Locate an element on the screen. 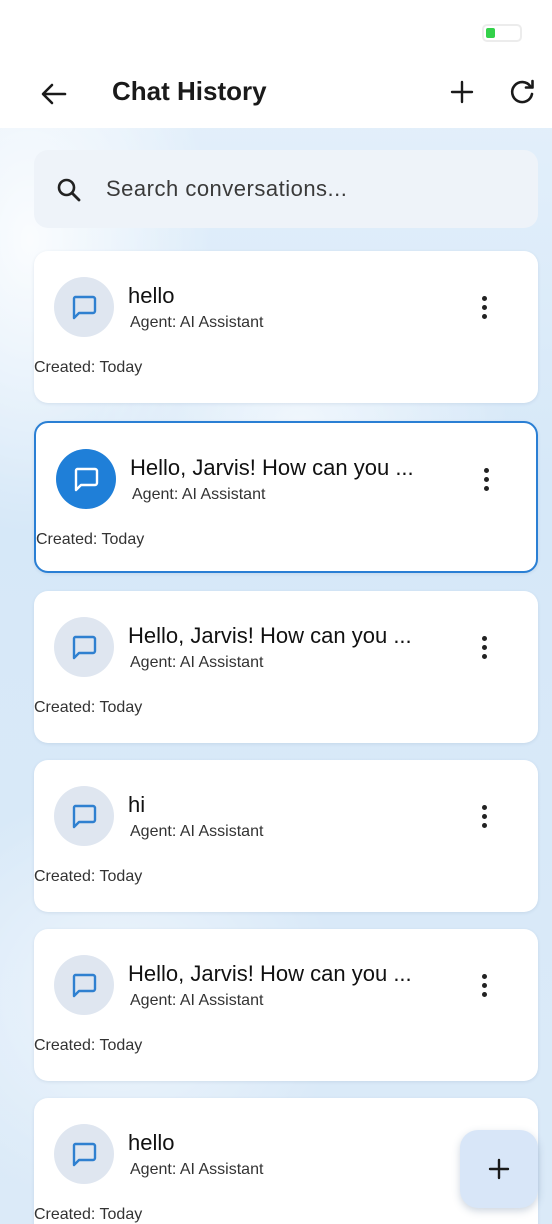 The image size is (552, 1224). new-conversation-fab is located at coordinates (499, 1169).